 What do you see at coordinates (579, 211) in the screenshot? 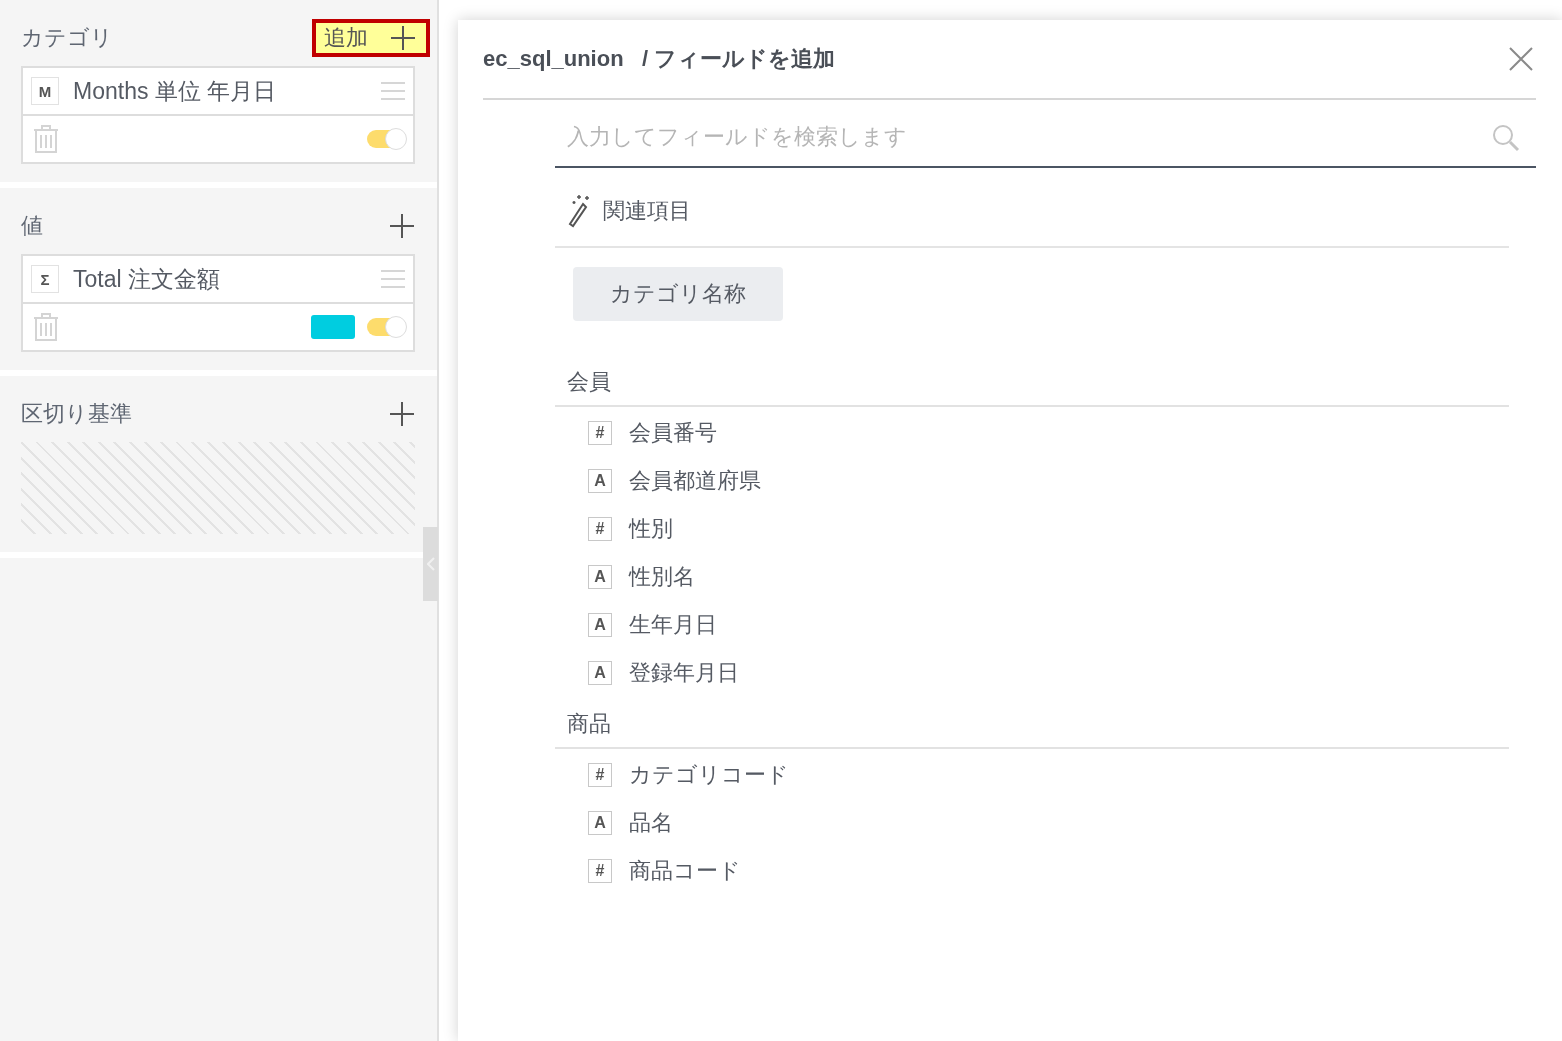
I see `magic-wand-icon` at bounding box center [579, 211].